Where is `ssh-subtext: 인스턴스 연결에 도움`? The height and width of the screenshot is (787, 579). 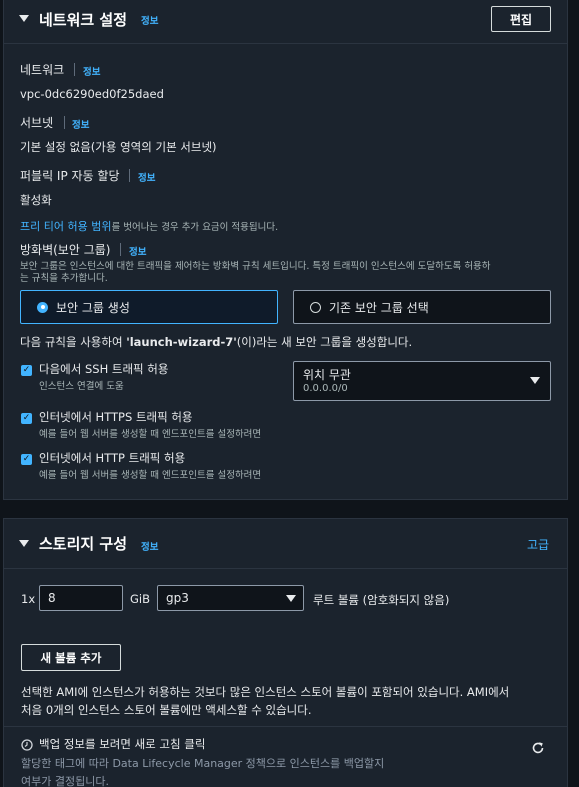 ssh-subtext: 인스턴스 연결에 도움 is located at coordinates (81, 386).